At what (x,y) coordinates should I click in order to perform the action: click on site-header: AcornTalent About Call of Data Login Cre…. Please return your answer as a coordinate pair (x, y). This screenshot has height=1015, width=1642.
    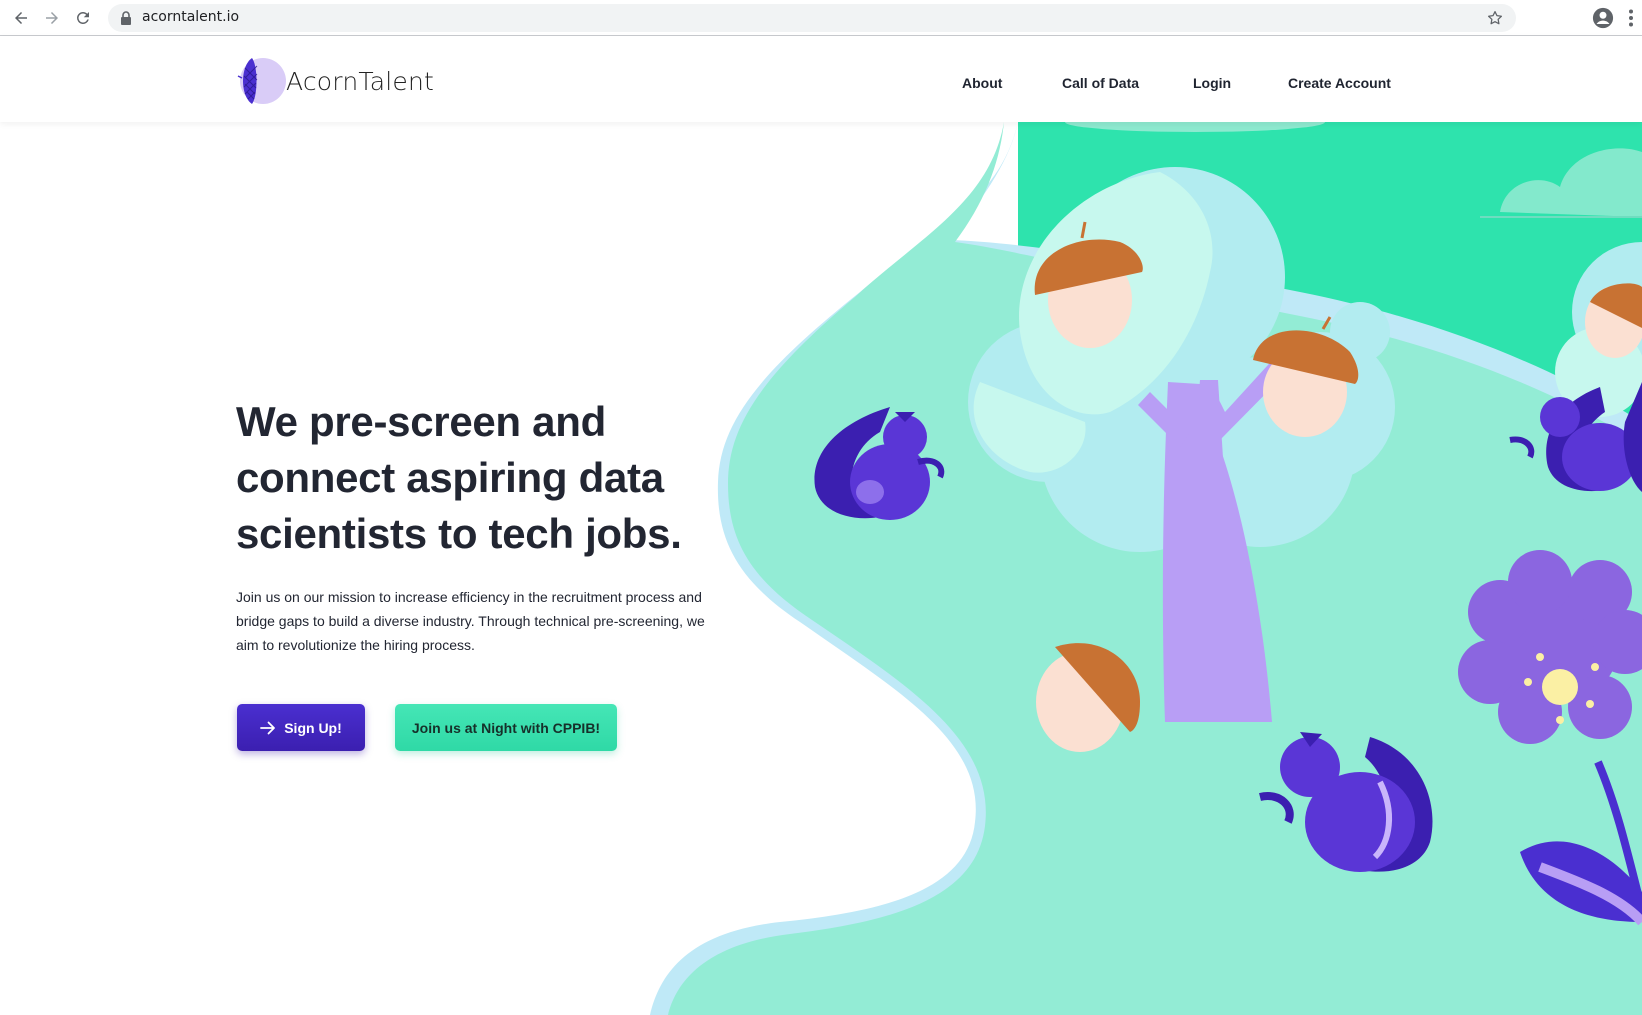
    Looking at the image, I should click on (821, 79).